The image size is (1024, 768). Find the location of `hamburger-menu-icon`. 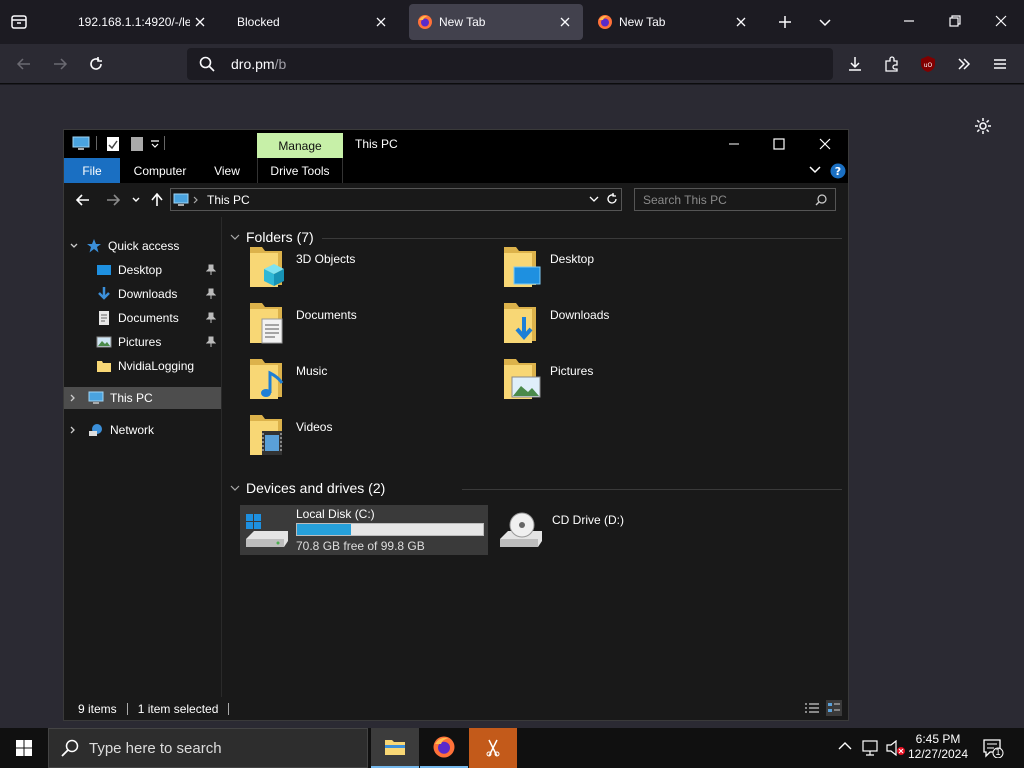

hamburger-menu-icon is located at coordinates (1000, 64).